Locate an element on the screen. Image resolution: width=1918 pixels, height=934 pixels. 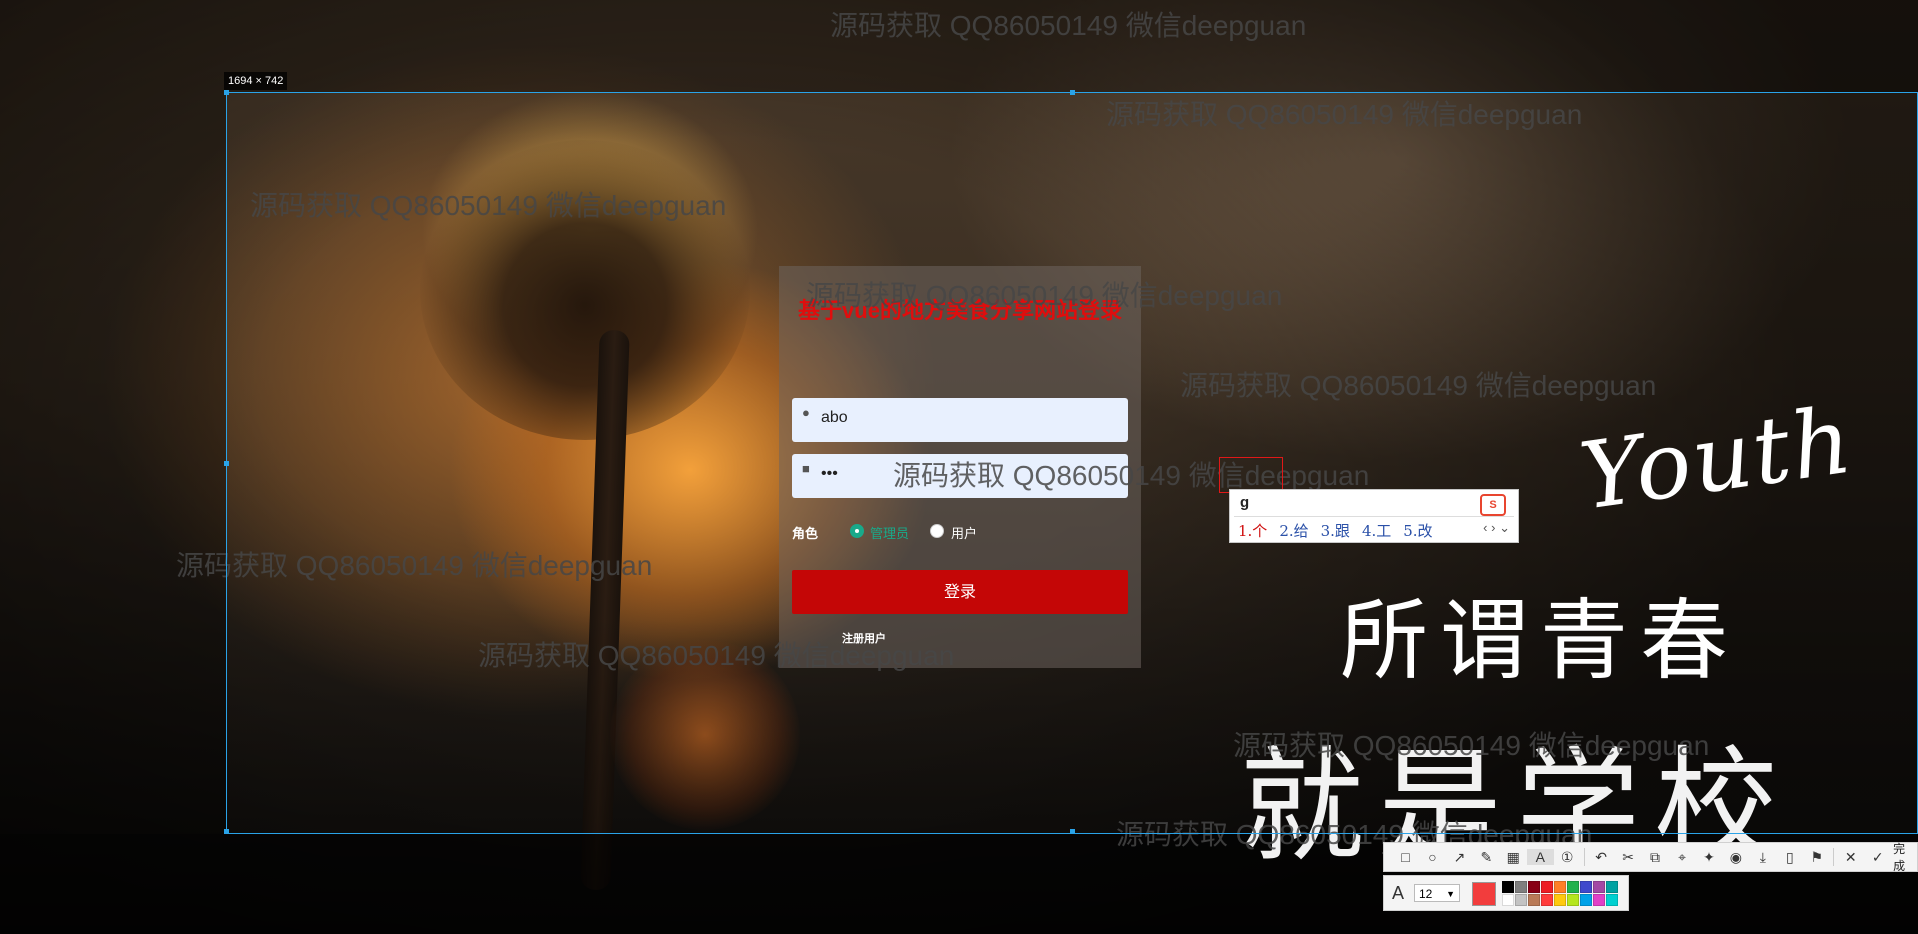
rectangle-icon: □ is located at coordinates (1405, 857).